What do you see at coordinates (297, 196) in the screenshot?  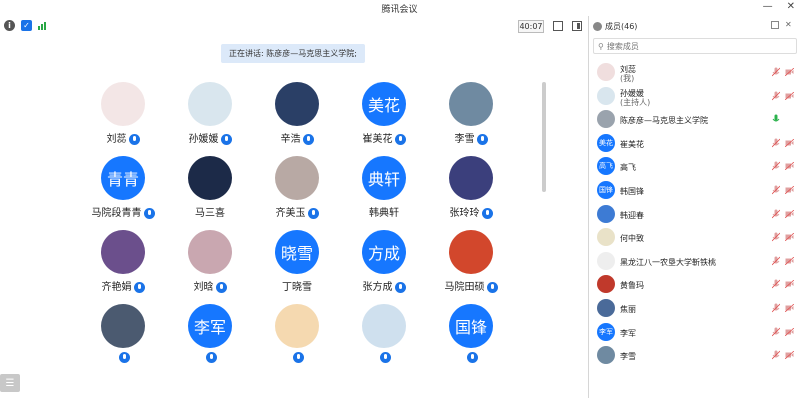 I see `participant-tile: 齐美玉` at bounding box center [297, 196].